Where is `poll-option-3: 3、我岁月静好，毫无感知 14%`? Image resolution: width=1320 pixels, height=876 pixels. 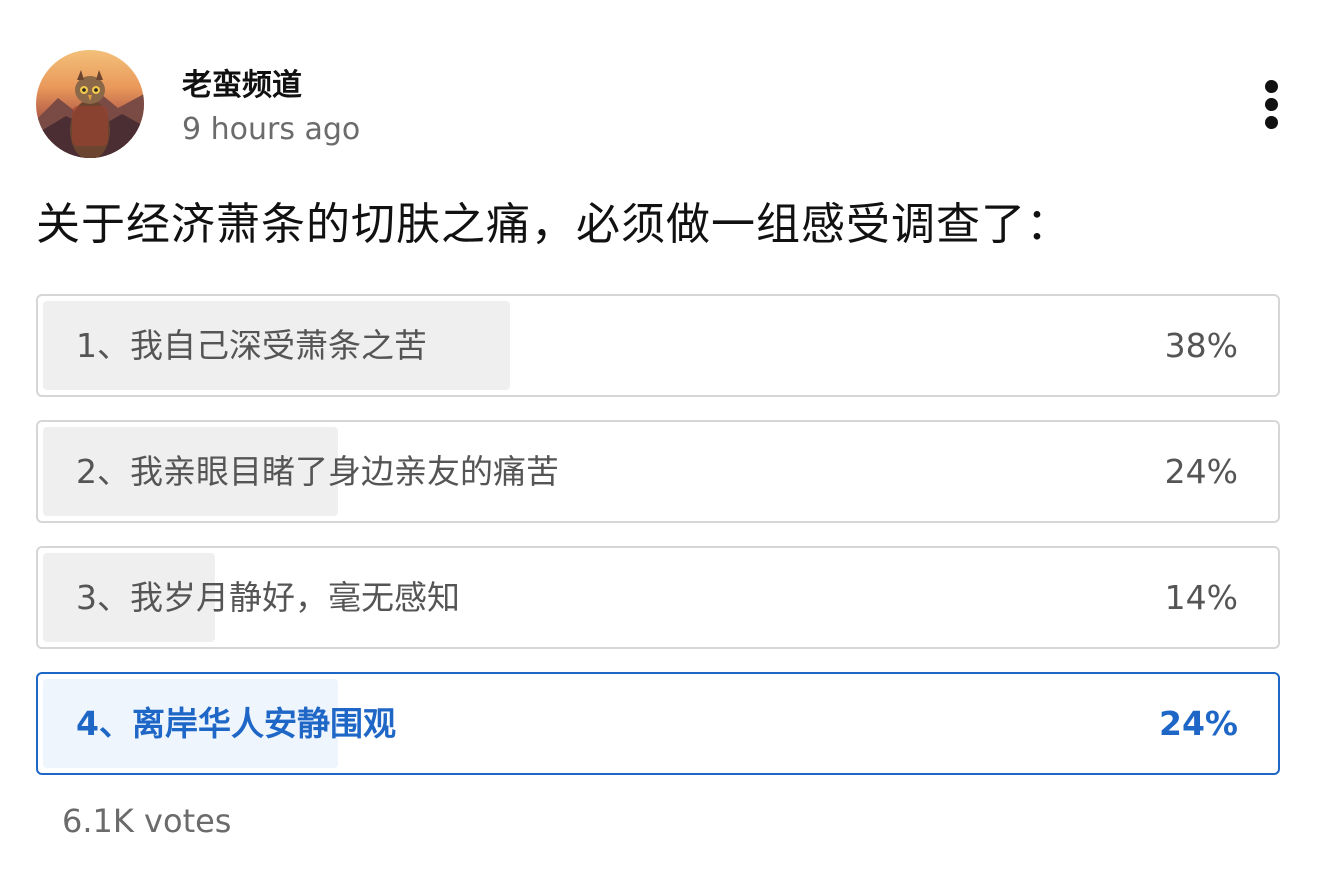 poll-option-3: 3、我岁月静好，毫无感知 14% is located at coordinates (658, 597).